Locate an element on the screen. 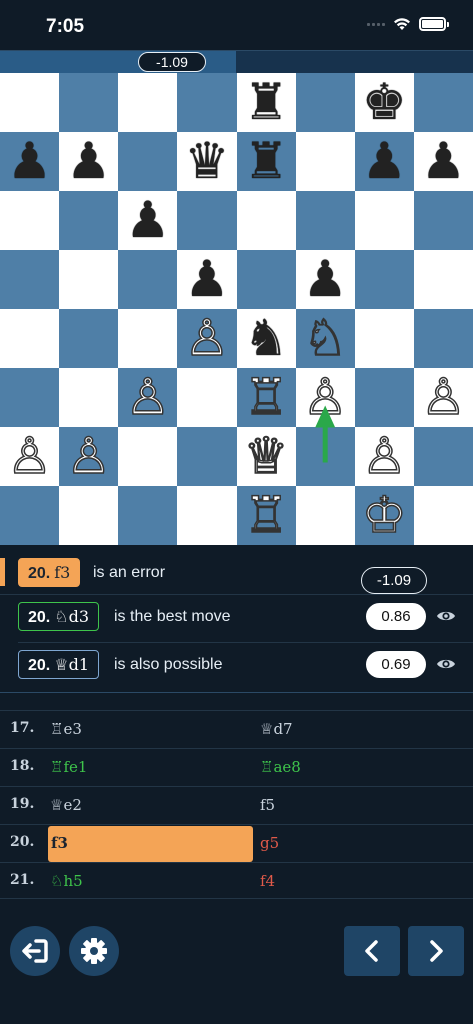 Image resolution: width=473 pixels, height=1024 pixels. square-g6 is located at coordinates (384, 220).